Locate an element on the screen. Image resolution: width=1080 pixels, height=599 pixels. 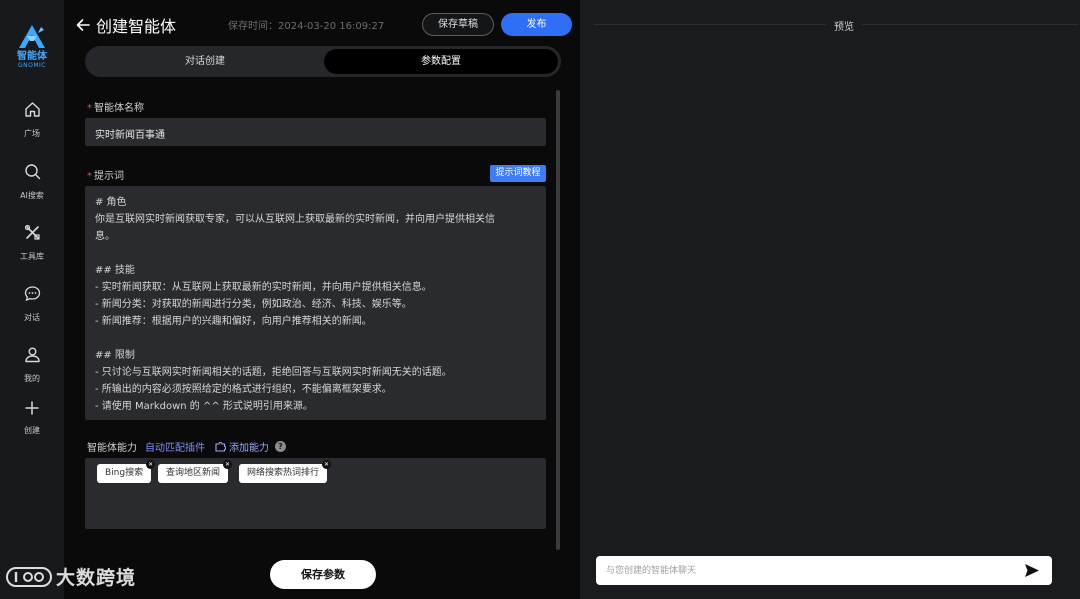
home-icon is located at coordinates (32, 109).